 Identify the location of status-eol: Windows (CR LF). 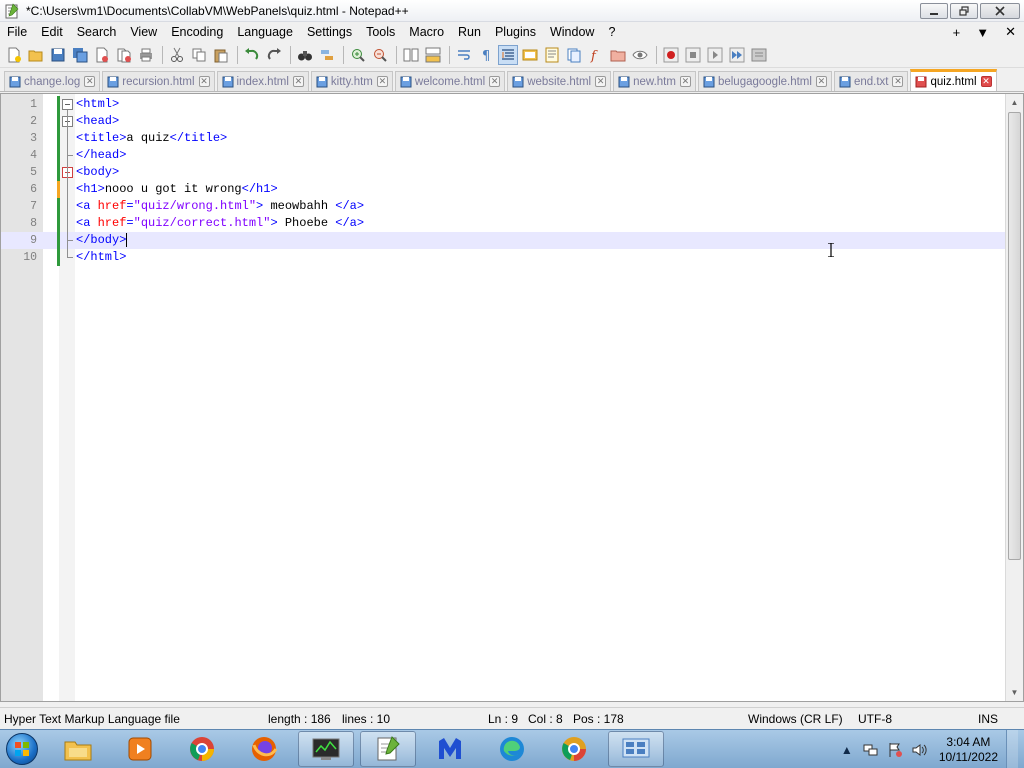
(795, 719).